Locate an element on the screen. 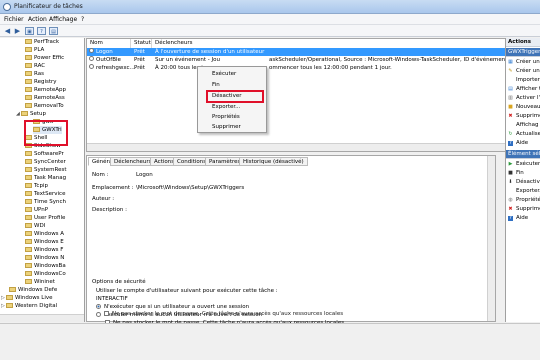  tree-item-windows-a: Windows A is located at coordinates (44, 234).